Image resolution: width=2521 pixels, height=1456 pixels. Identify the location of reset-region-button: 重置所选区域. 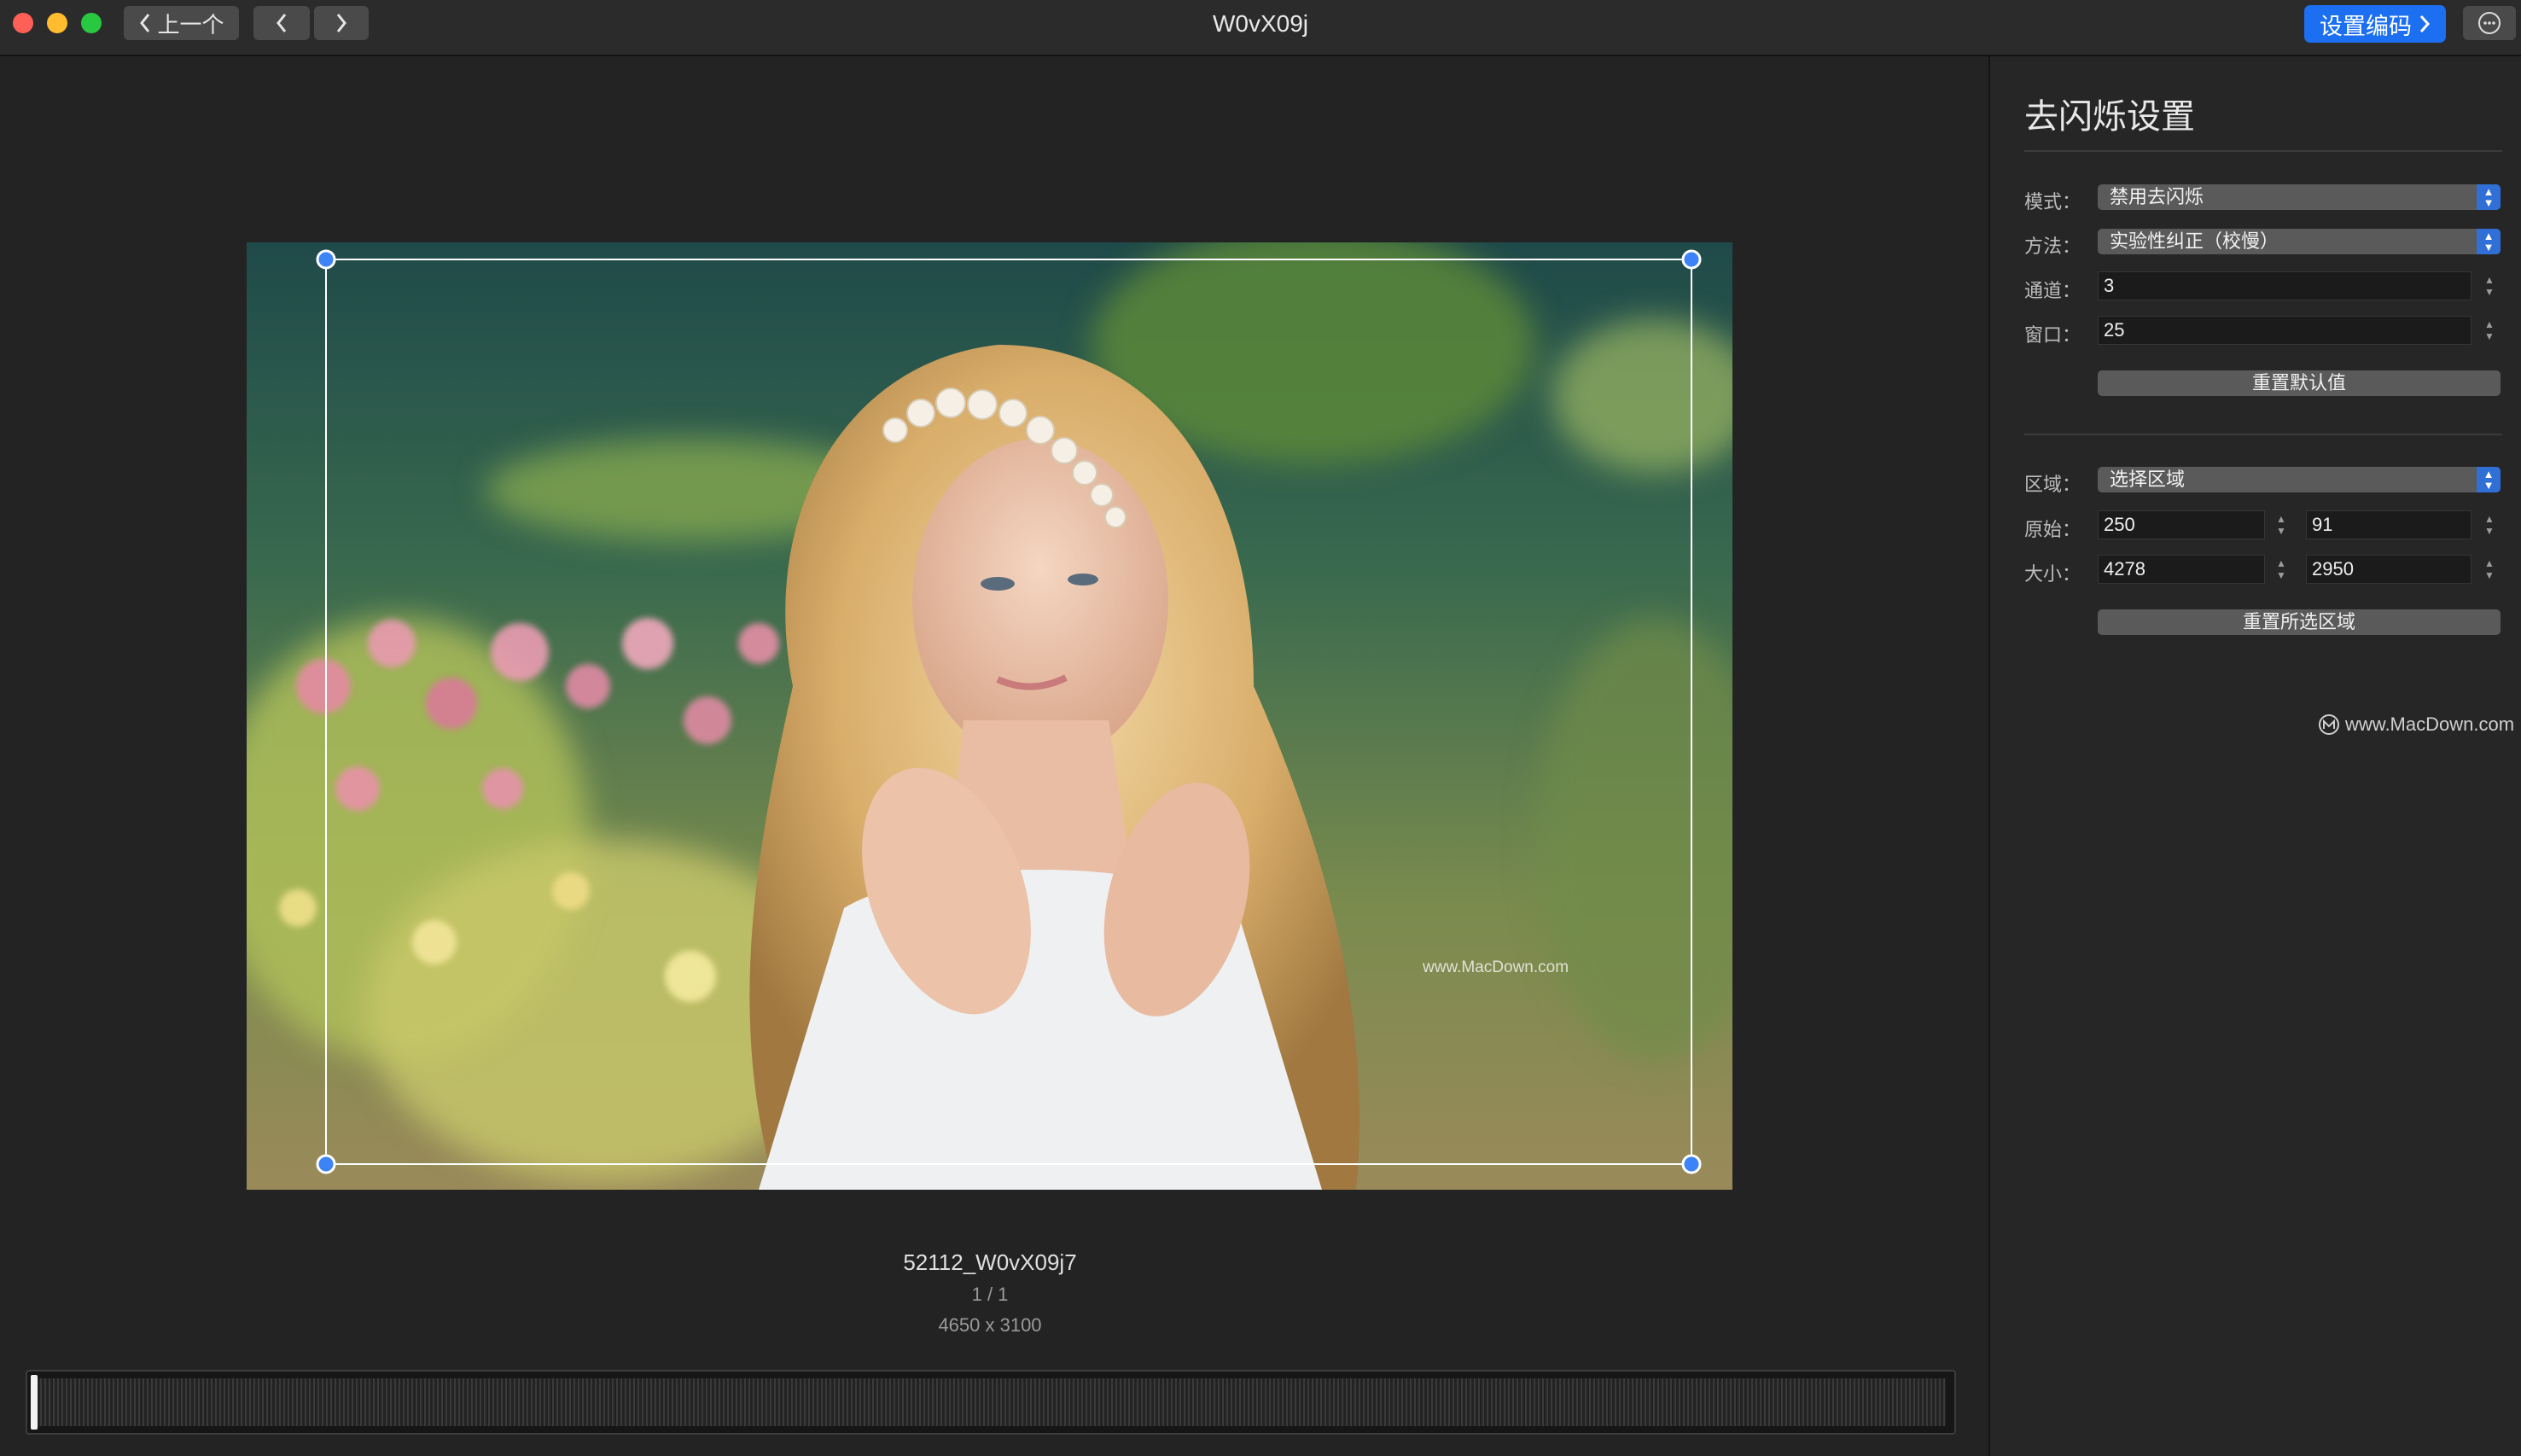
(2300, 622).